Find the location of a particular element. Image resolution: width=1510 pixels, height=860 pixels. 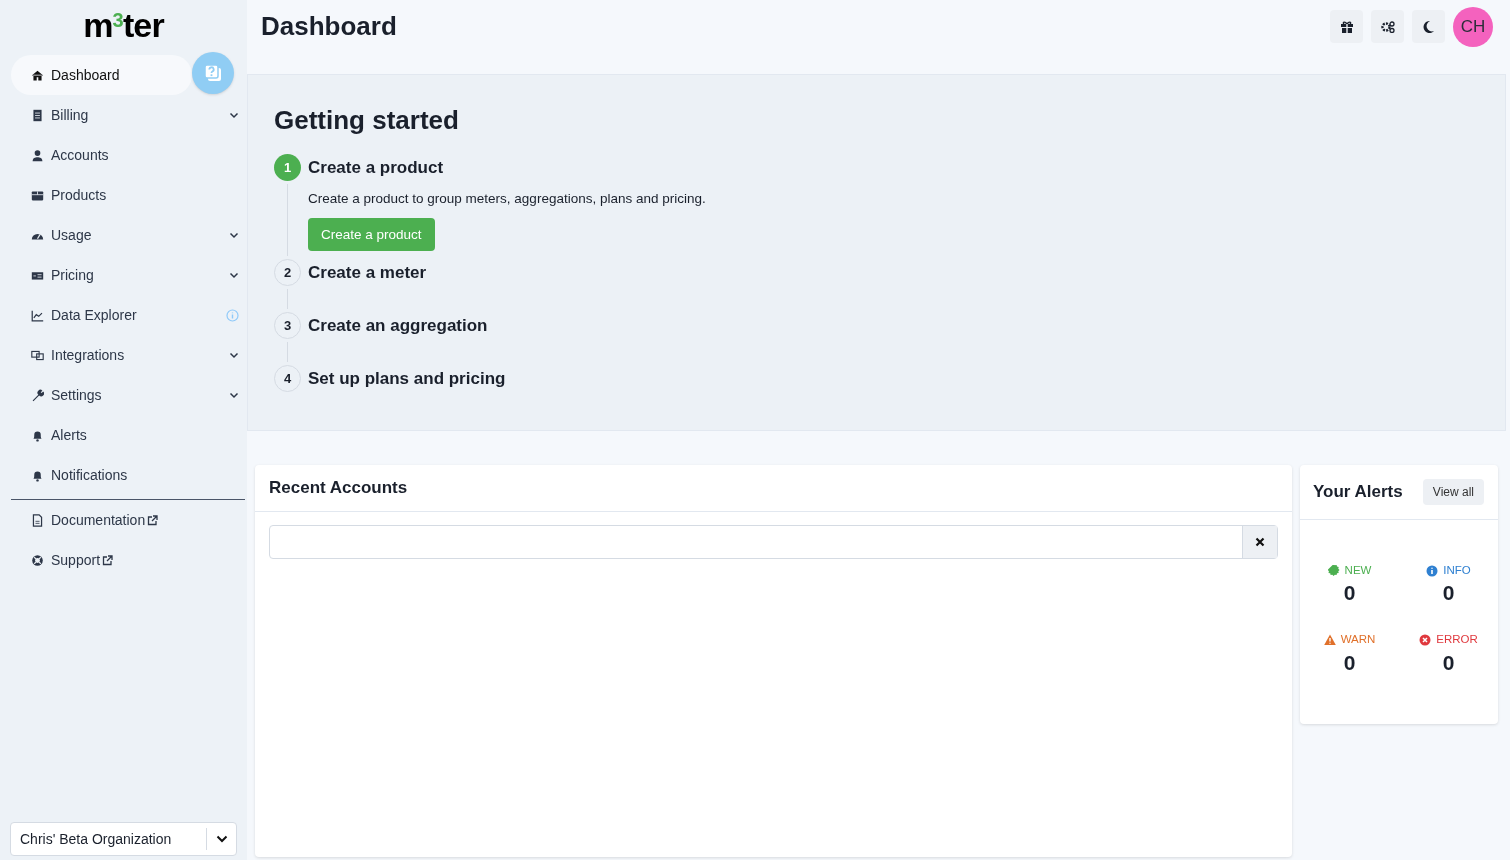

line-chart-icon is located at coordinates (37, 315).